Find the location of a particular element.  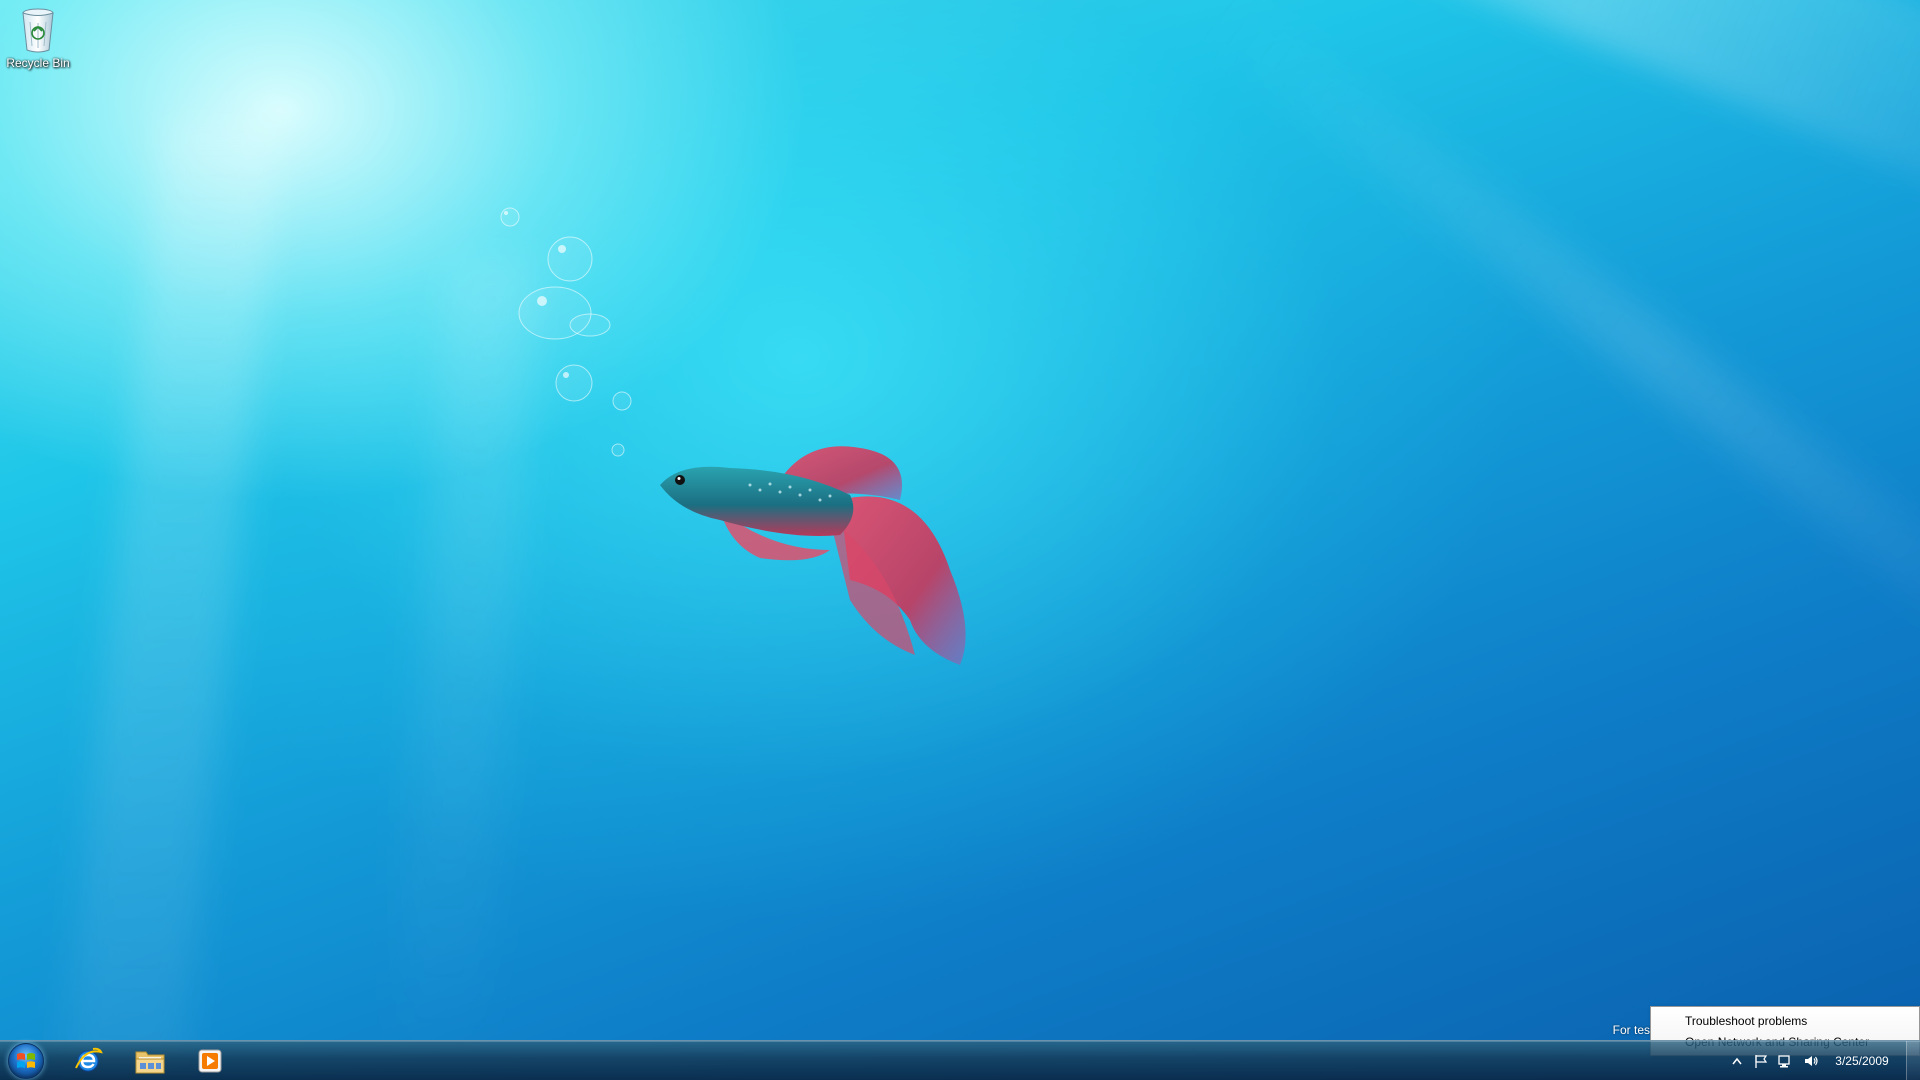

media-player-icon is located at coordinates (210, 1061).